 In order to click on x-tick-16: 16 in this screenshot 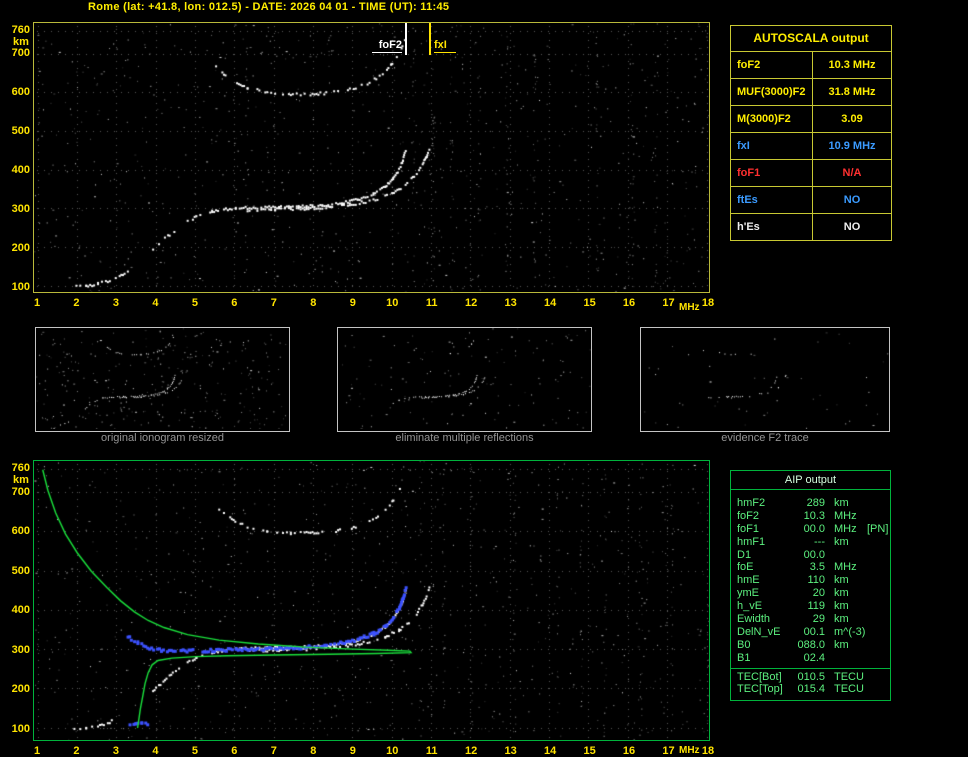, I will do `click(629, 303)`.